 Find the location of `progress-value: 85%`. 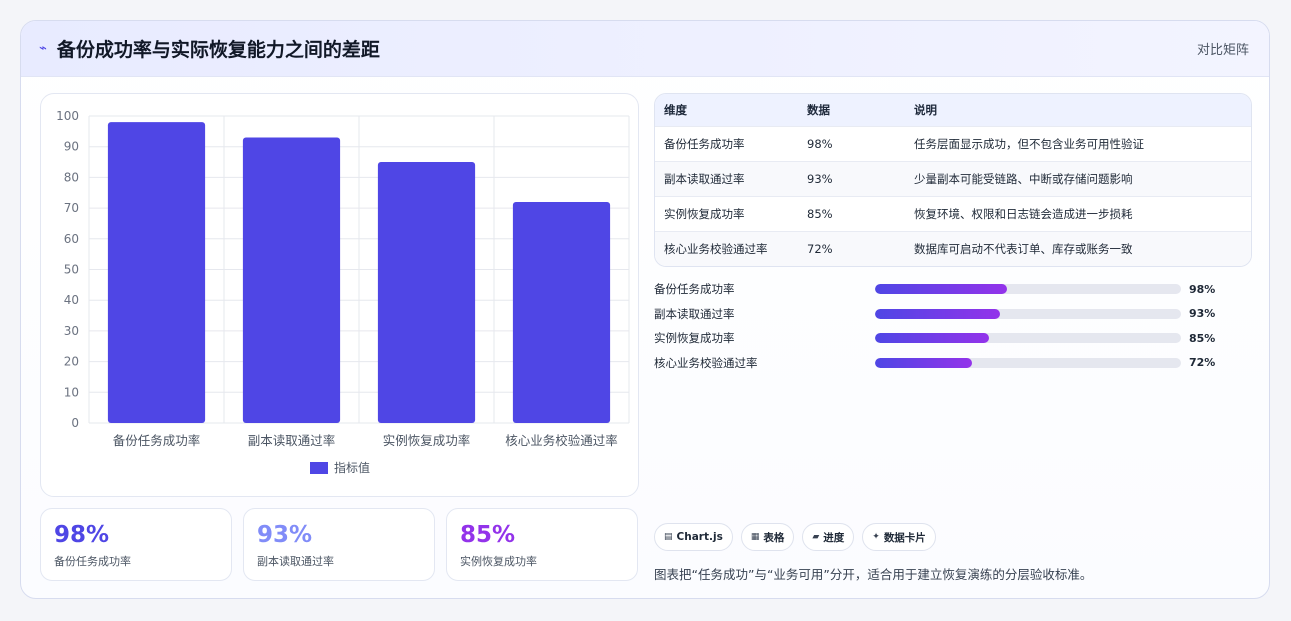

progress-value: 85% is located at coordinates (1202, 338).